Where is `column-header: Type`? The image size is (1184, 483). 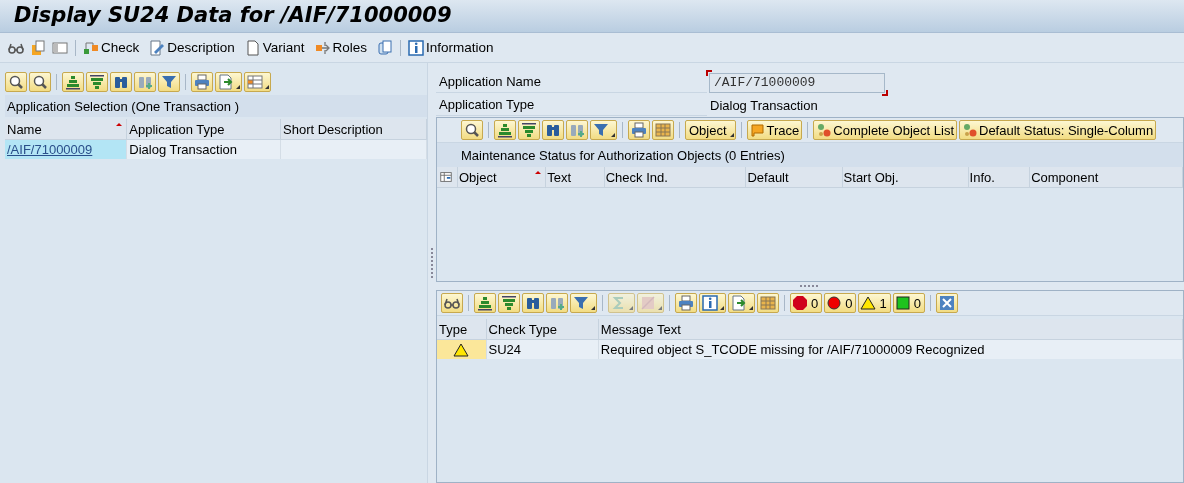 column-header: Type is located at coordinates (462, 329).